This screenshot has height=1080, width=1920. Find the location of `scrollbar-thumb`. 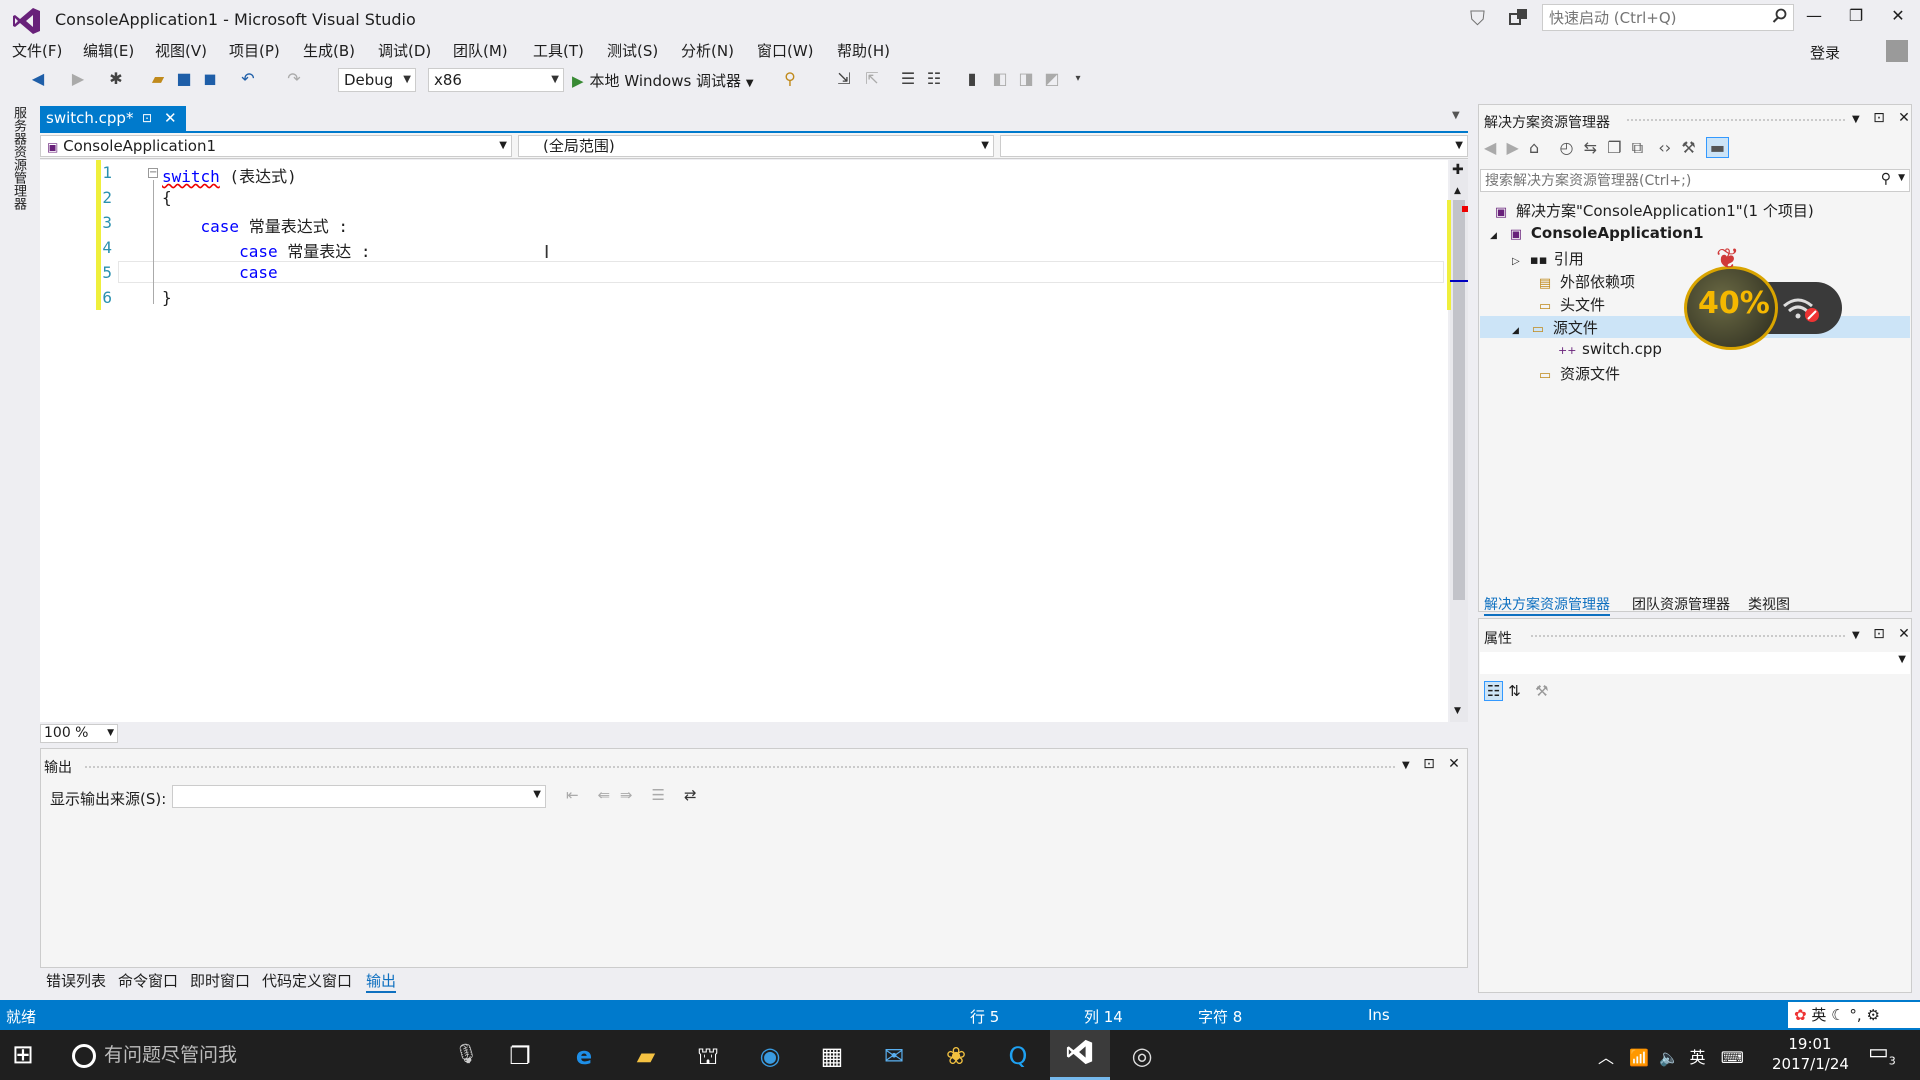

scrollbar-thumb is located at coordinates (1459, 400).